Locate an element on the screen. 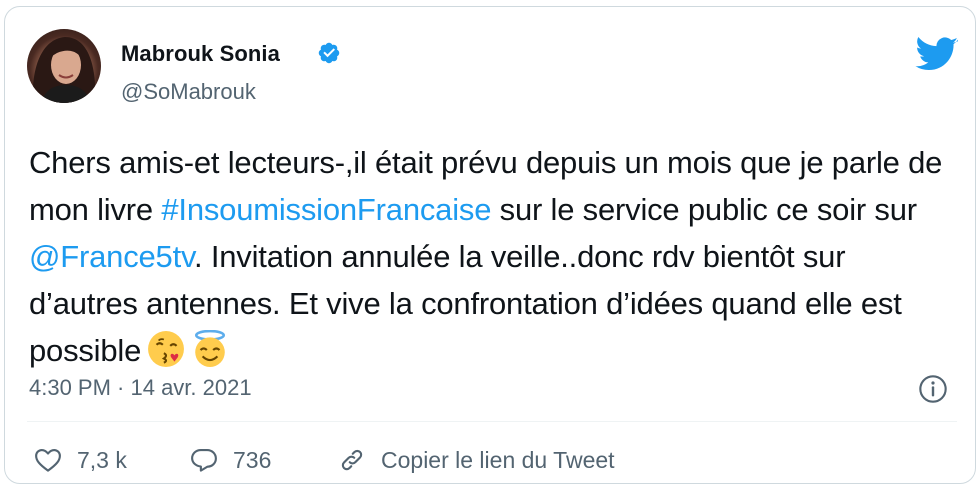  copy-link-button: Copier le lien du Tweet is located at coordinates (476, 460).